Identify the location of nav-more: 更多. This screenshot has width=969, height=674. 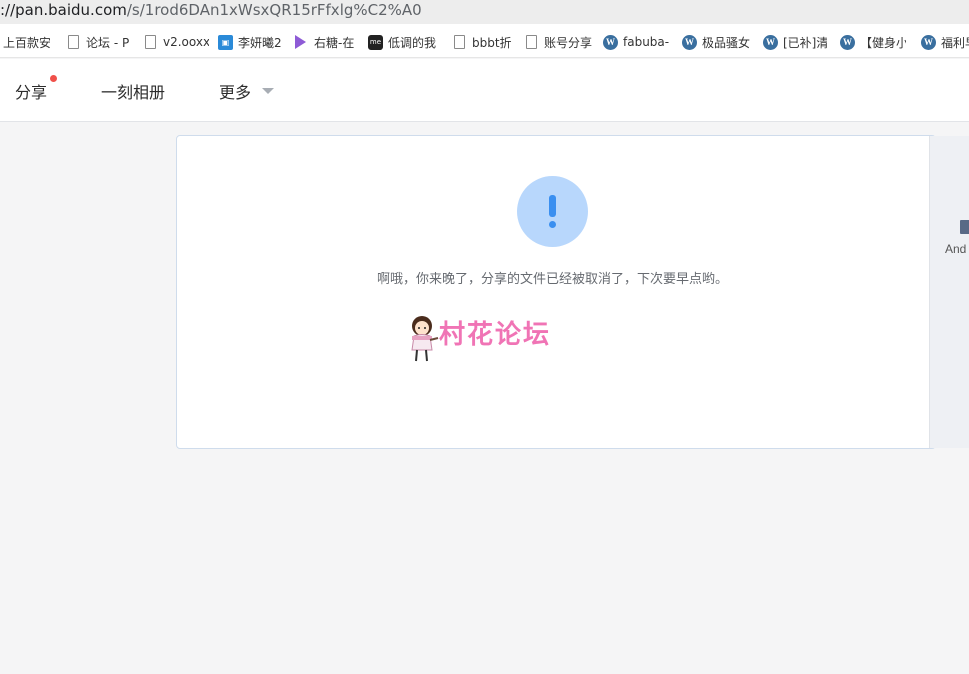
(235, 91).